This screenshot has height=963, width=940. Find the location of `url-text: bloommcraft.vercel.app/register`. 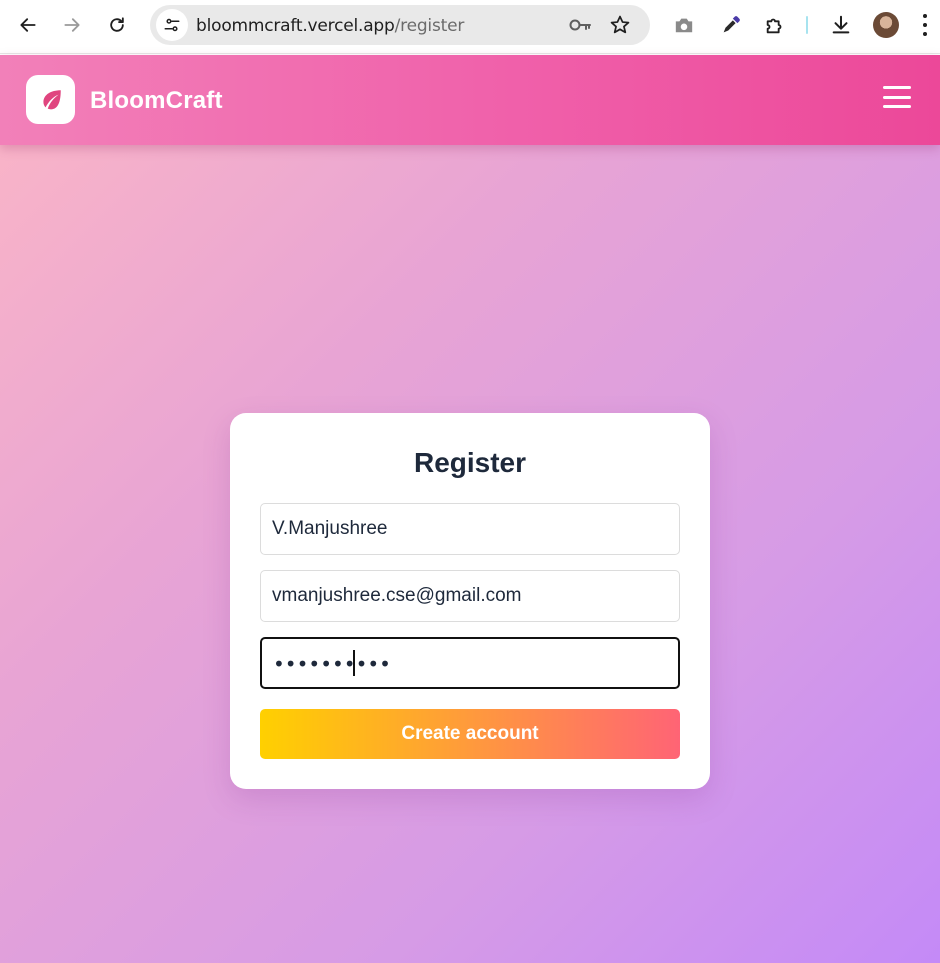

url-text: bloommcraft.vercel.app/register is located at coordinates (330, 26).